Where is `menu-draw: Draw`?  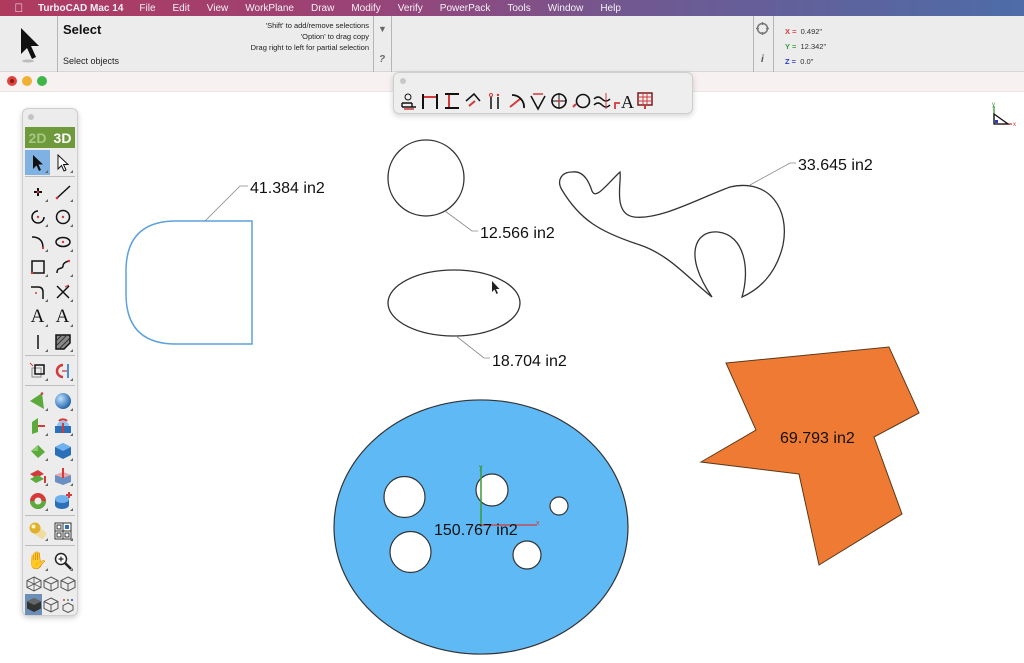 menu-draw: Draw is located at coordinates (322, 8).